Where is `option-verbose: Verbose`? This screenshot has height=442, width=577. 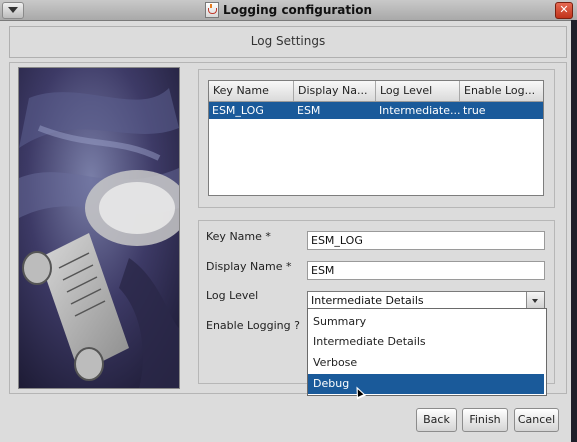 option-verbose: Verbose is located at coordinates (426, 363).